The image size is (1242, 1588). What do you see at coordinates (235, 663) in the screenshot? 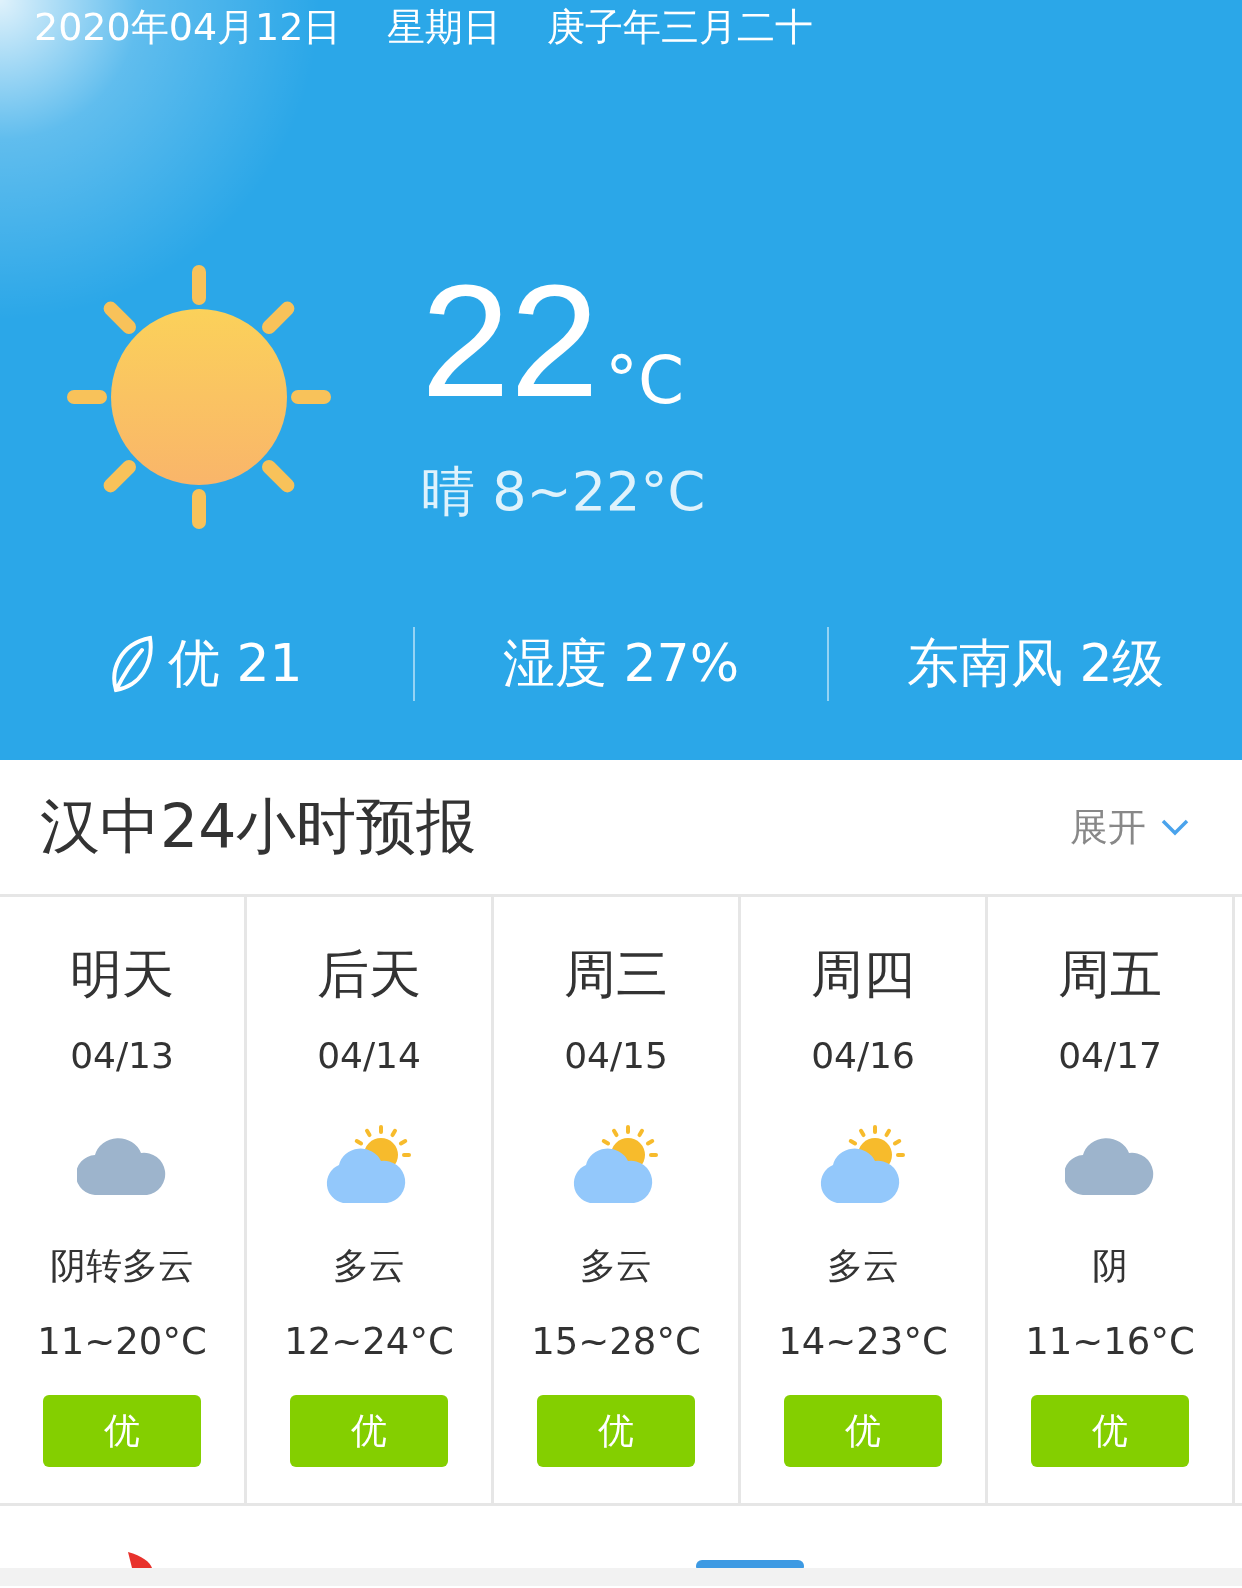
I see `metric-text: 优 21` at bounding box center [235, 663].